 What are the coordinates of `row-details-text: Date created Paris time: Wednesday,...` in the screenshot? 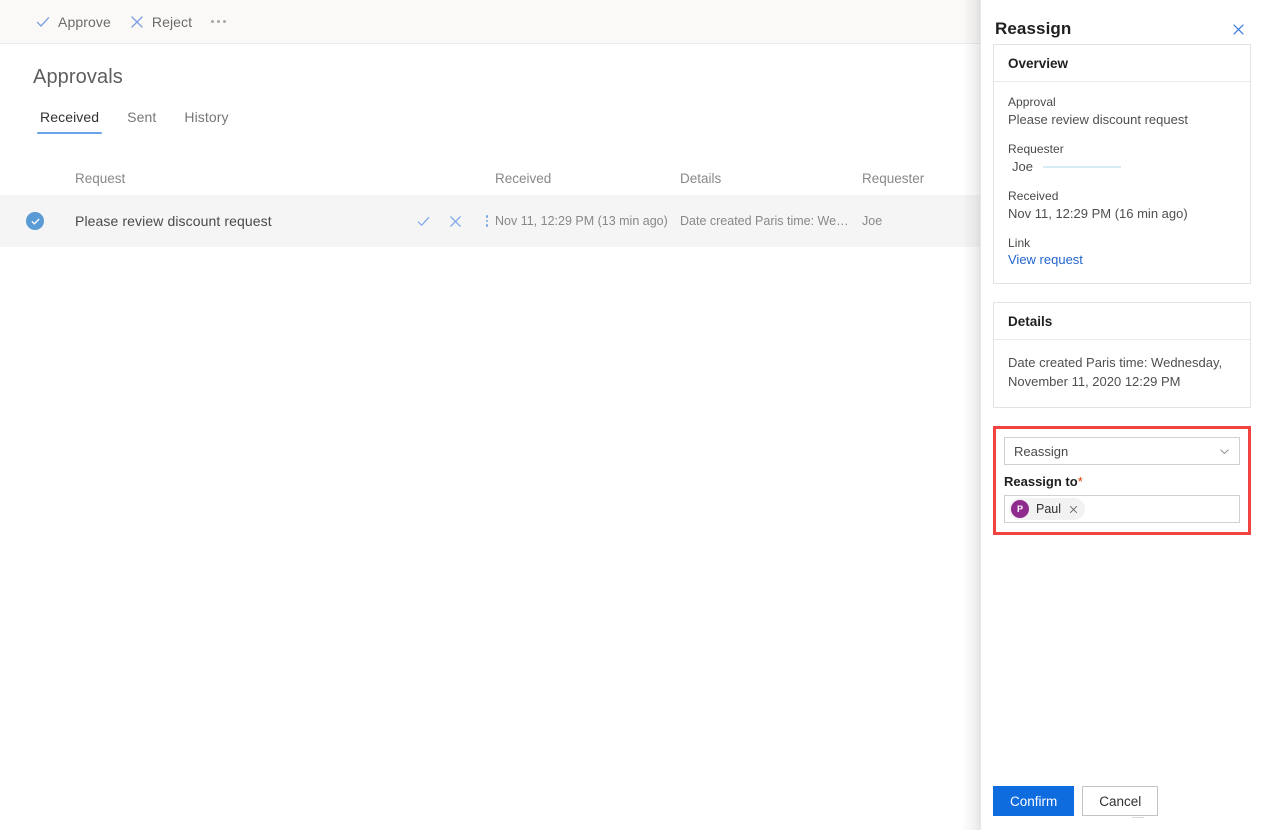 It's located at (771, 221).